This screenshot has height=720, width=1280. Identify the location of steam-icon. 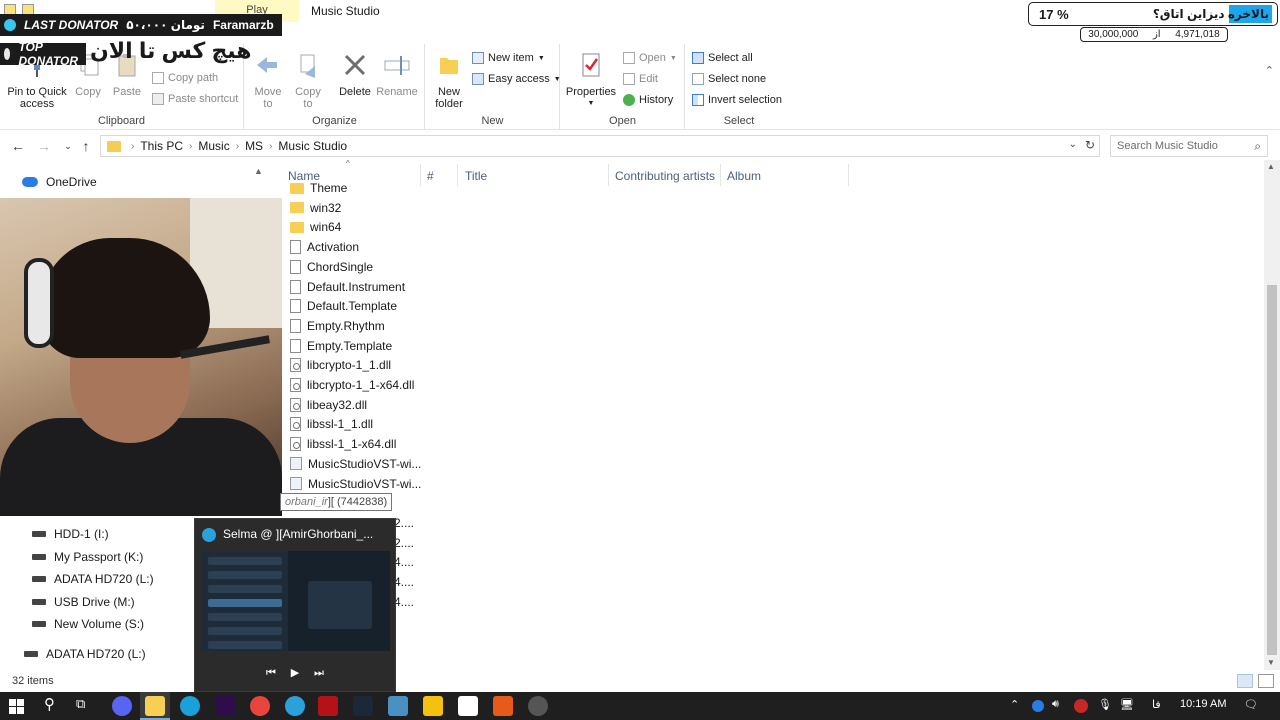
(363, 706).